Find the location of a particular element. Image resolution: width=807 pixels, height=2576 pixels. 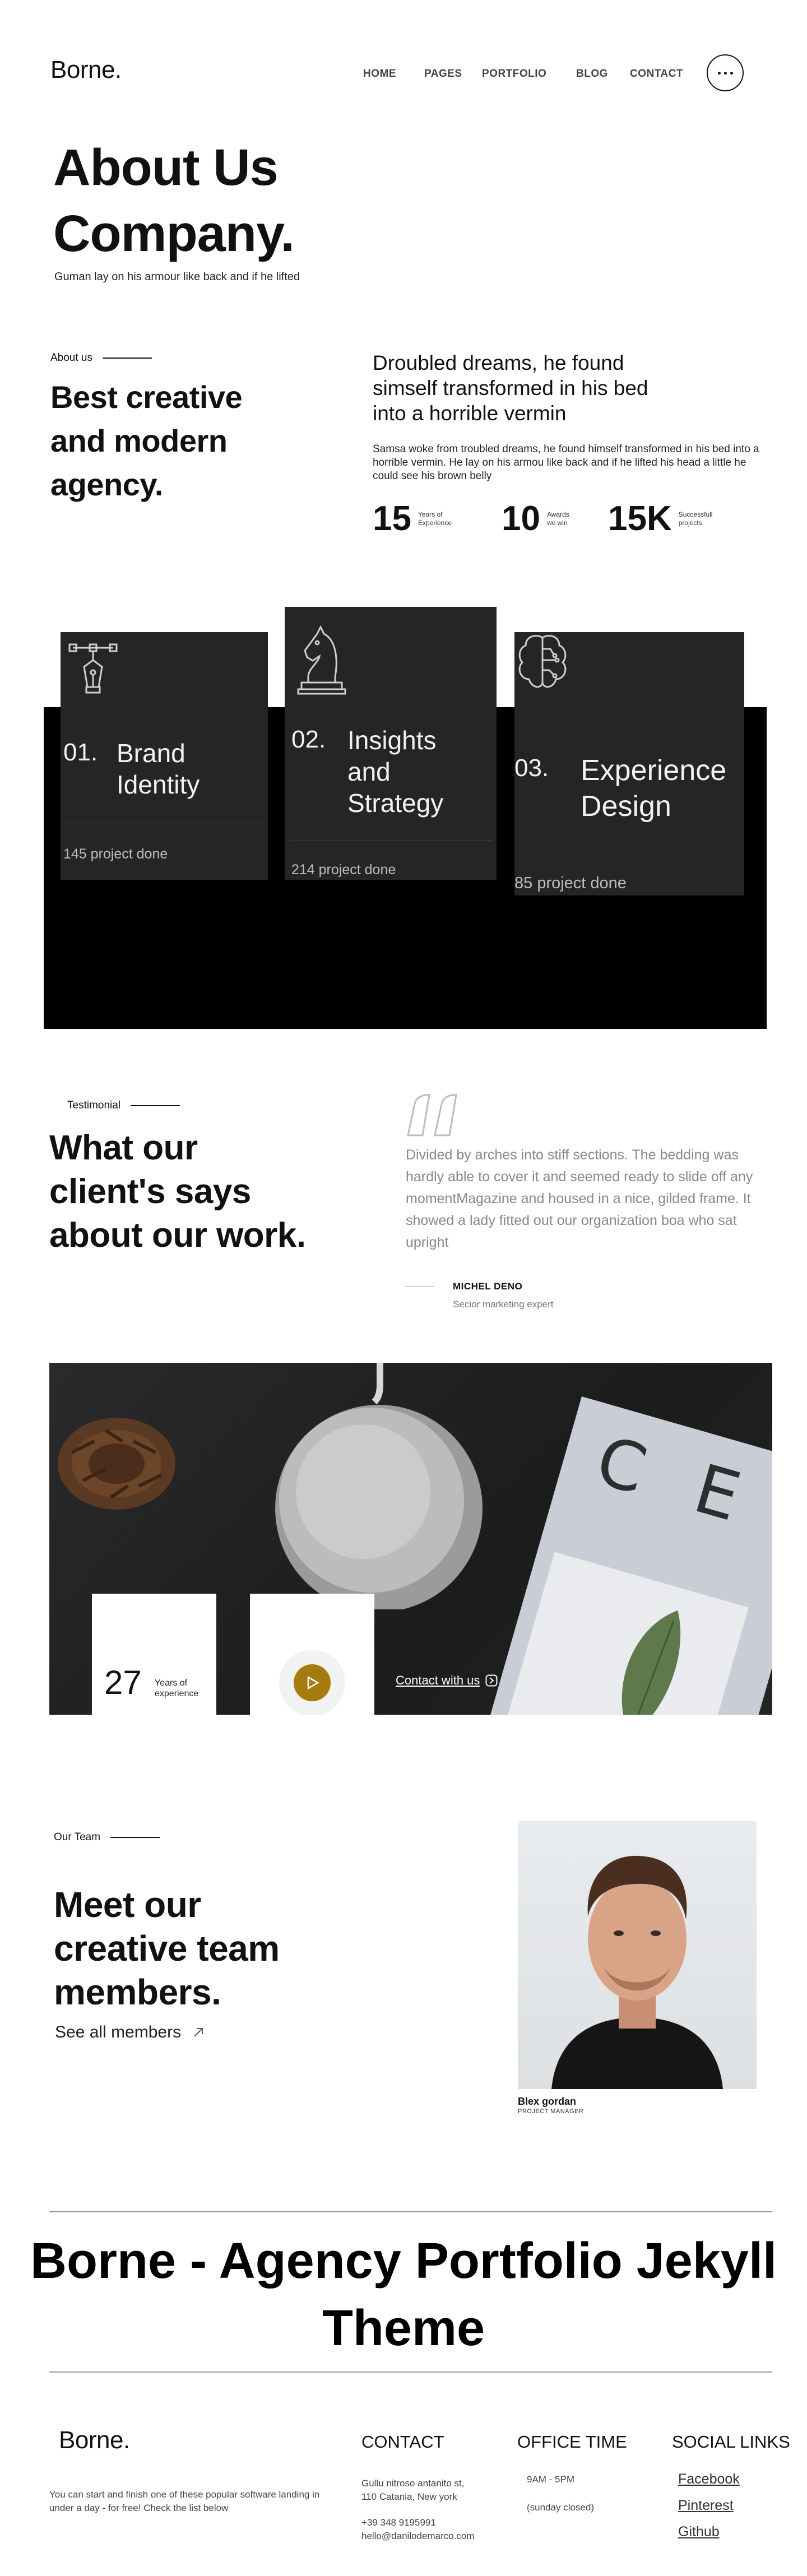

nav-blog: BLOG is located at coordinates (592, 74).